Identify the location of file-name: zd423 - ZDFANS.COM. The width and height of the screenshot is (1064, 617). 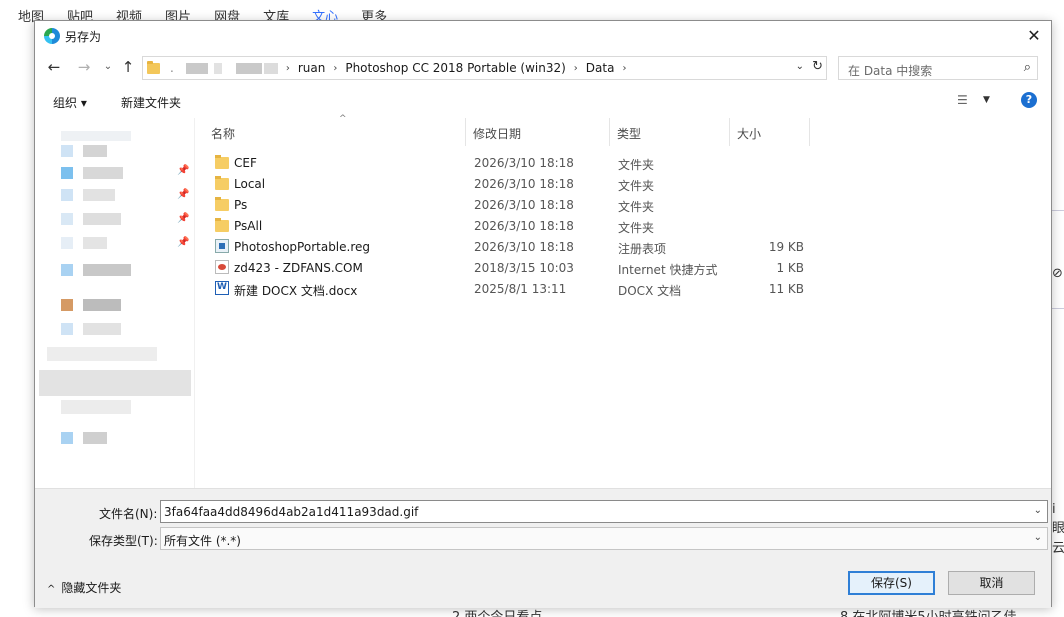
(298, 268).